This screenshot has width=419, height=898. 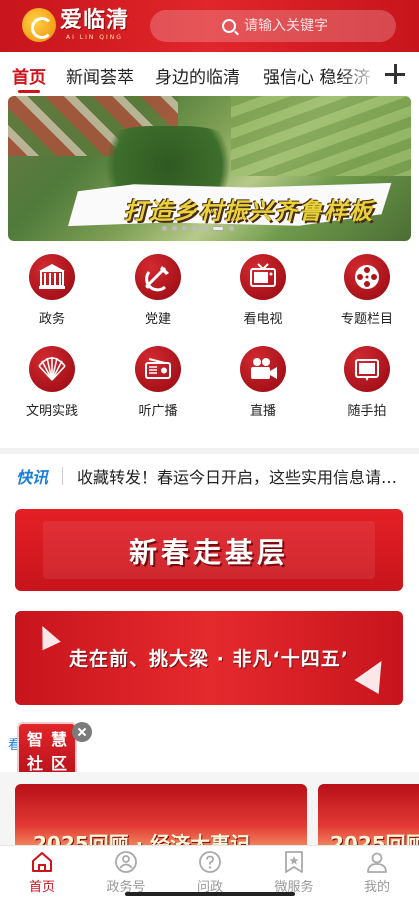 What do you see at coordinates (63, 476) in the screenshot?
I see `ticker-divider` at bounding box center [63, 476].